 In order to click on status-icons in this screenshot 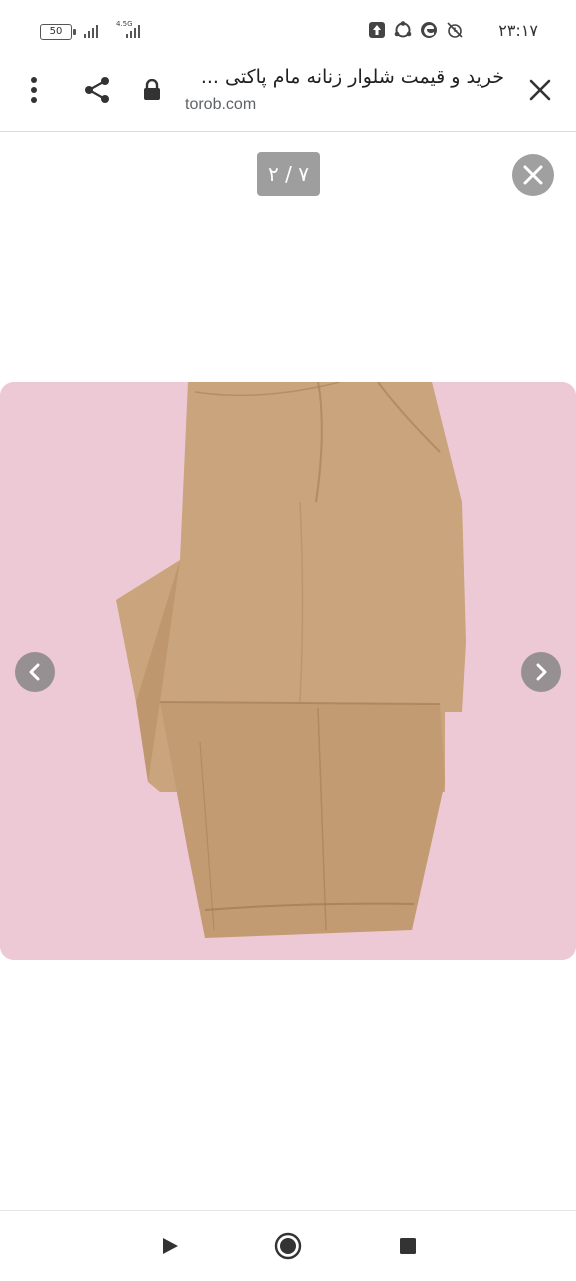, I will do `click(416, 30)`.